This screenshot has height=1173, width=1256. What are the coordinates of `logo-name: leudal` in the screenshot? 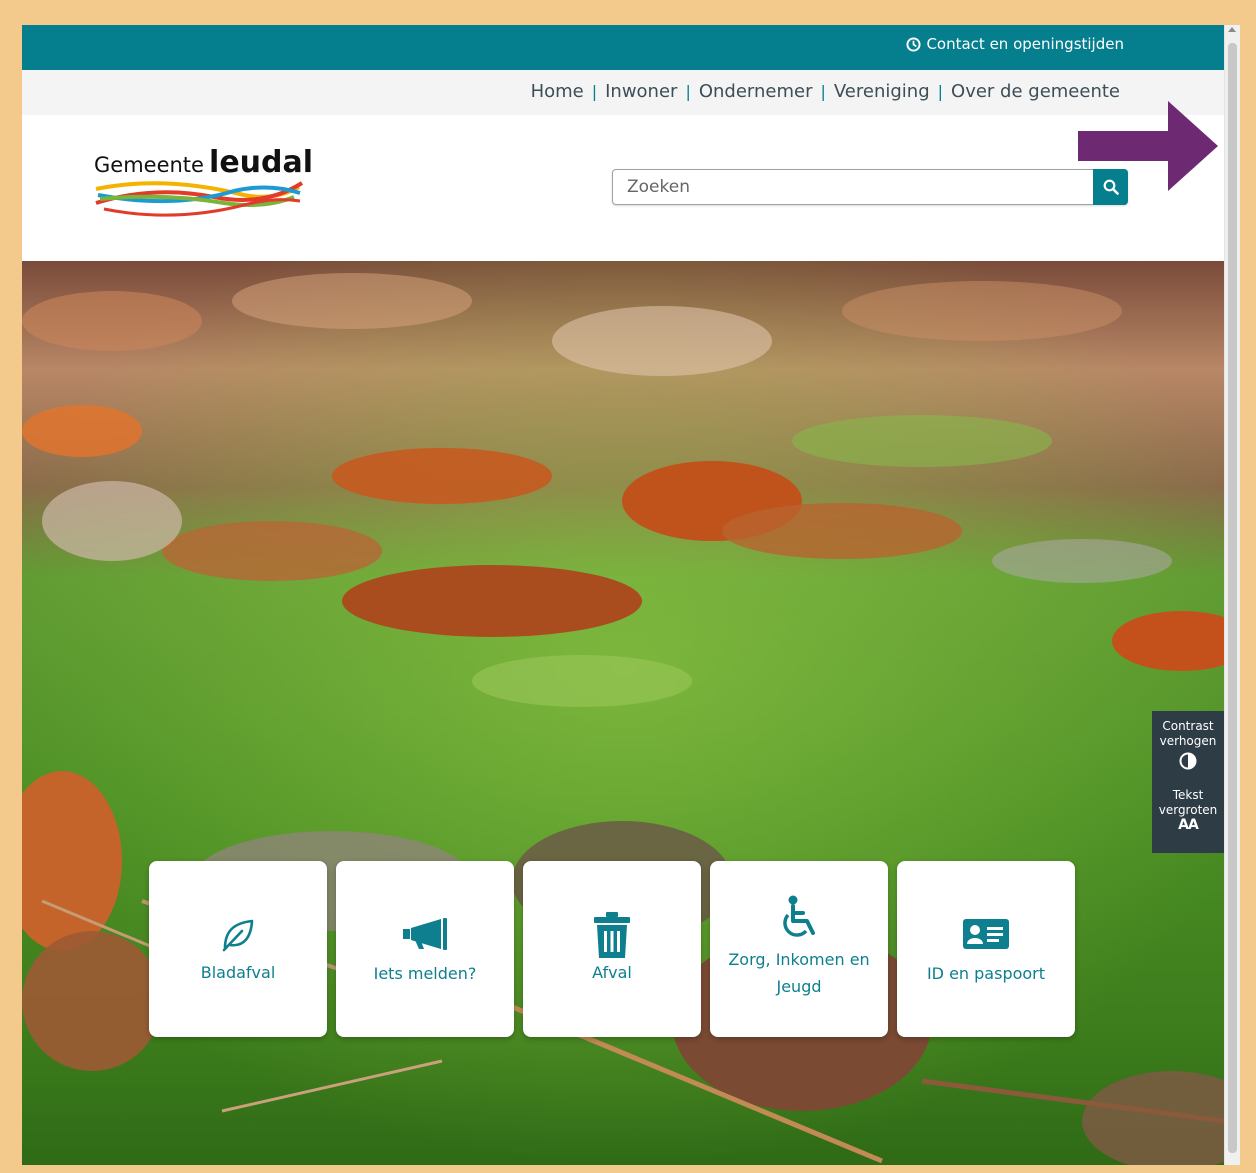 It's located at (261, 162).